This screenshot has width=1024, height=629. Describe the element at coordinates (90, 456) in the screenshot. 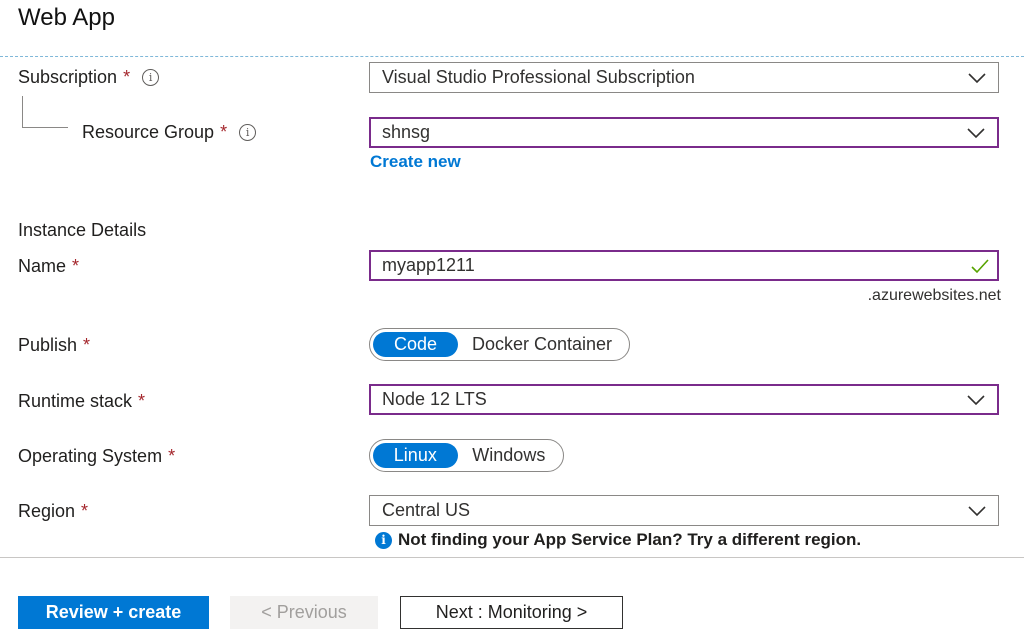

I see `os-label: Operating System` at that location.